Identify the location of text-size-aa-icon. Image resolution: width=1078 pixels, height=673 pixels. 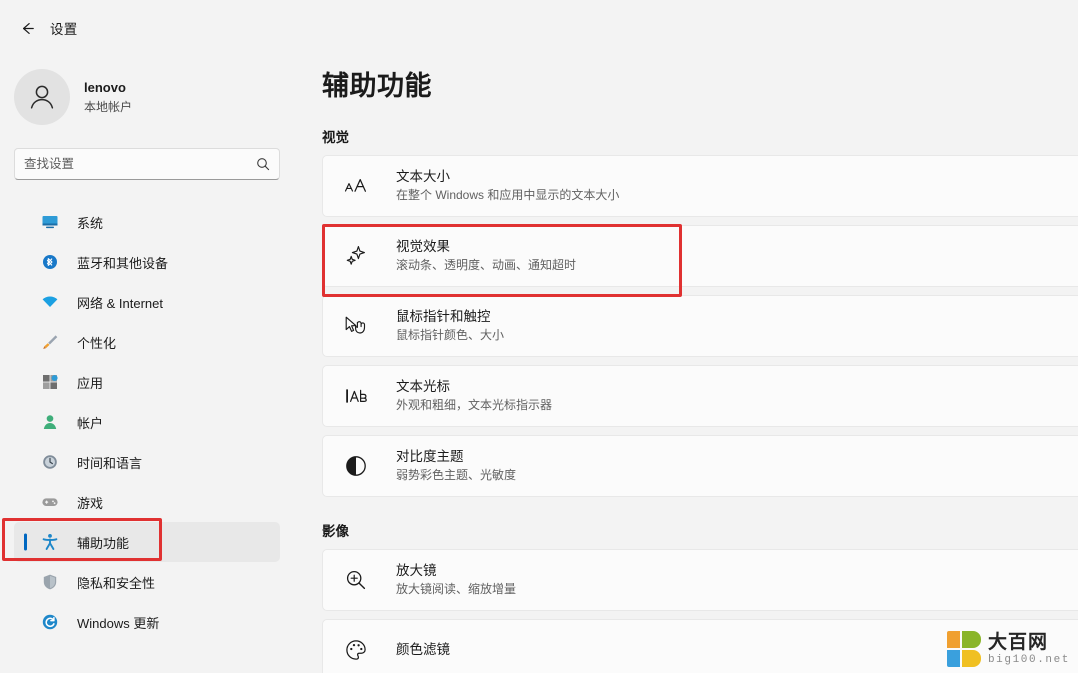
(356, 186).